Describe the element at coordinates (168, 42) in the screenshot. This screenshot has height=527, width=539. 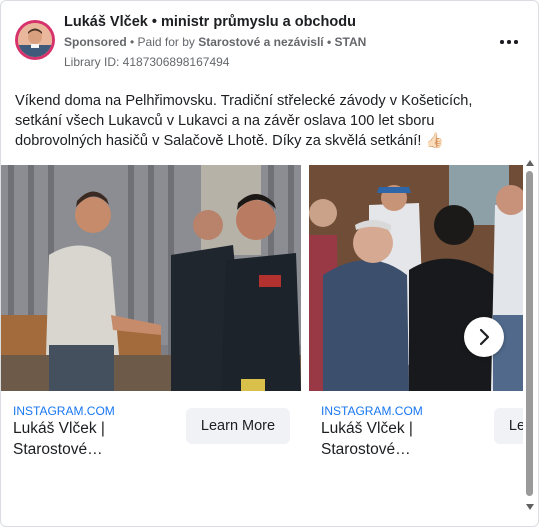
I see `paid-for-prefix: Paid for by` at that location.